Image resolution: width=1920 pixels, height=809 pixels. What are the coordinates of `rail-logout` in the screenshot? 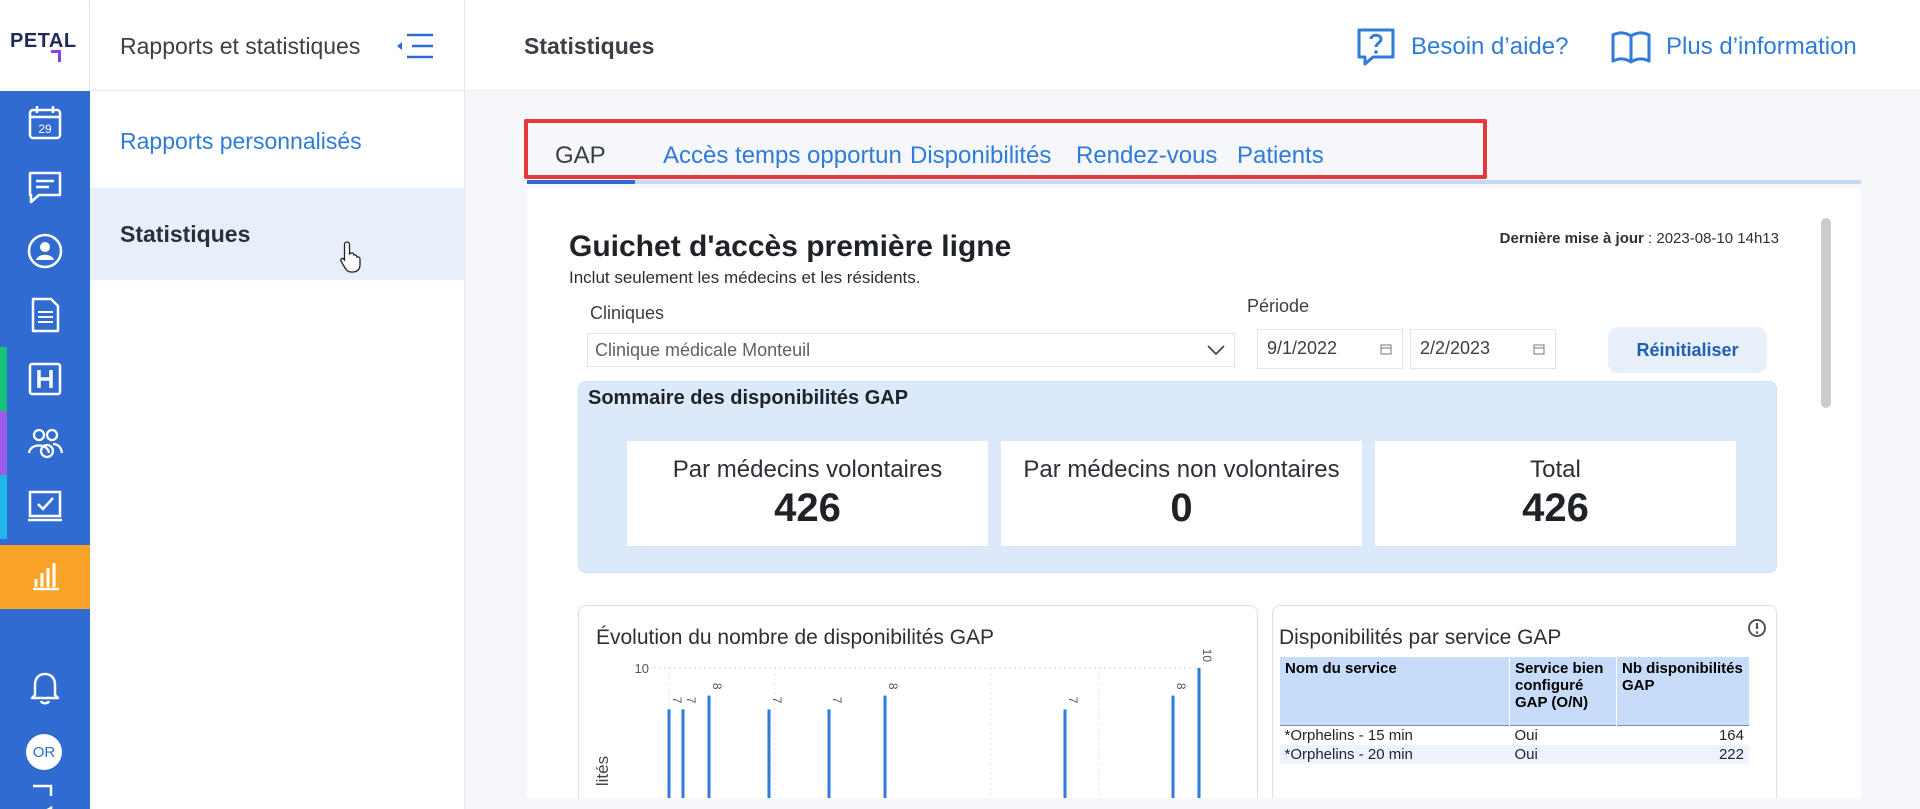 It's located at (45, 795).